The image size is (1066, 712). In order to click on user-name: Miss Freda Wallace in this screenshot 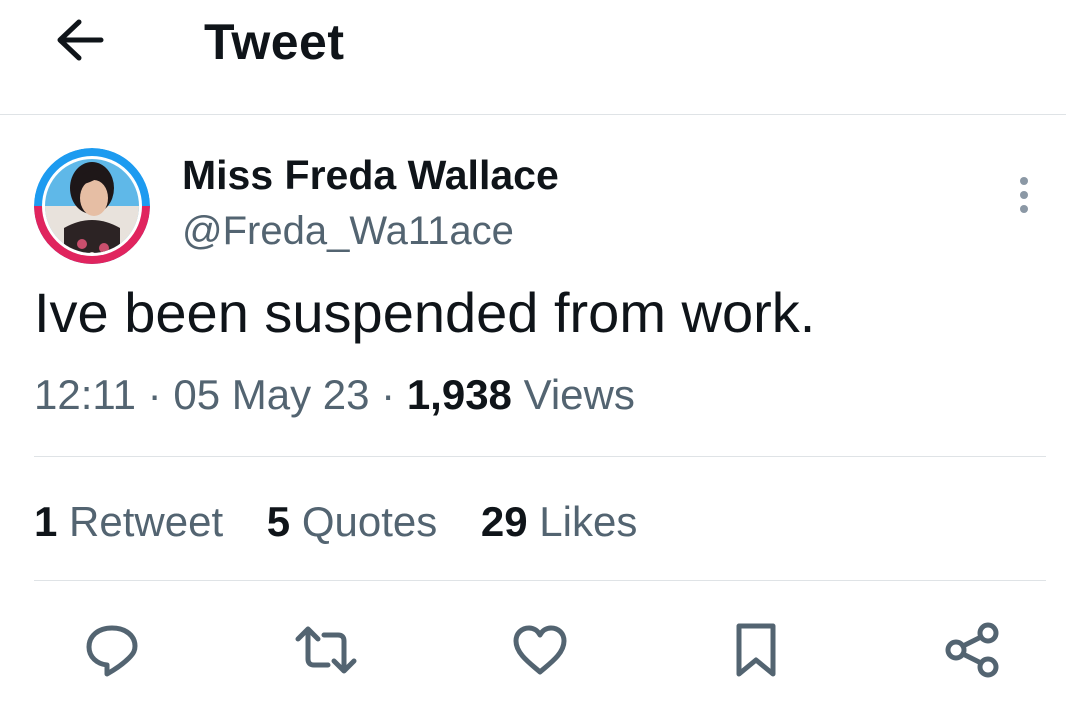, I will do `click(370, 175)`.